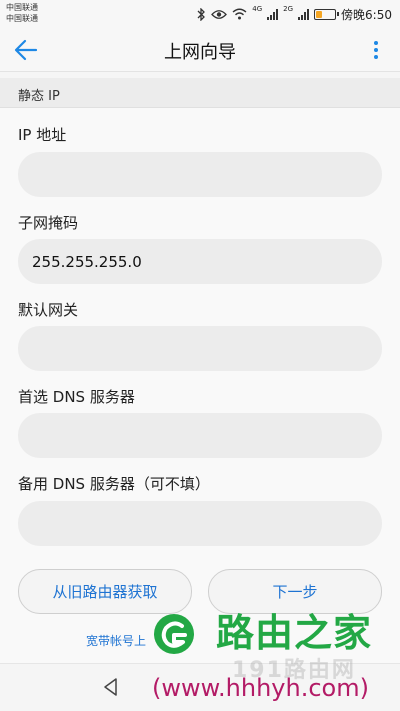 The height and width of the screenshot is (711, 400). I want to click on default-gateway-label: 默认网关, so click(48, 310).